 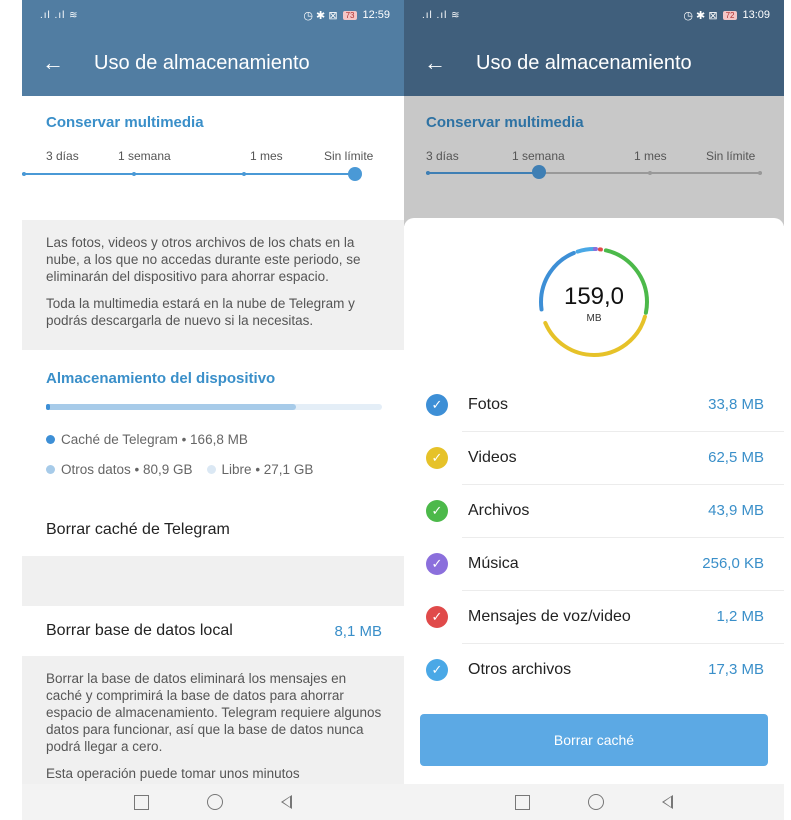 I want to click on device-storage-title: Almacenamiento del dispositivo, so click(x=161, y=378).